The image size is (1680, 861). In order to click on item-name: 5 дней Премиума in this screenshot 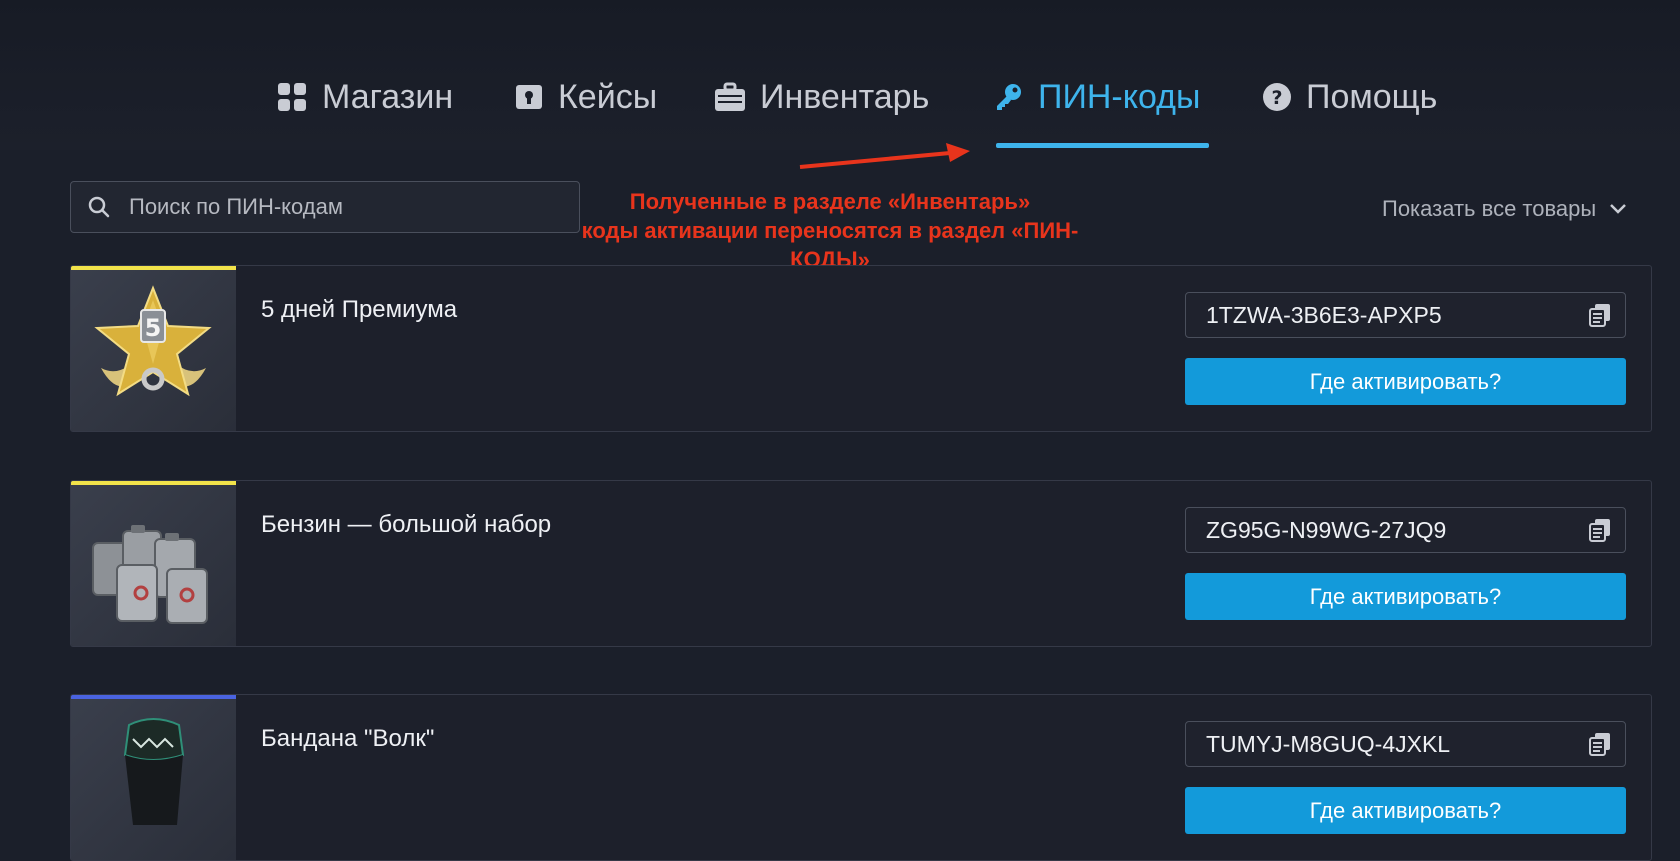, I will do `click(359, 309)`.